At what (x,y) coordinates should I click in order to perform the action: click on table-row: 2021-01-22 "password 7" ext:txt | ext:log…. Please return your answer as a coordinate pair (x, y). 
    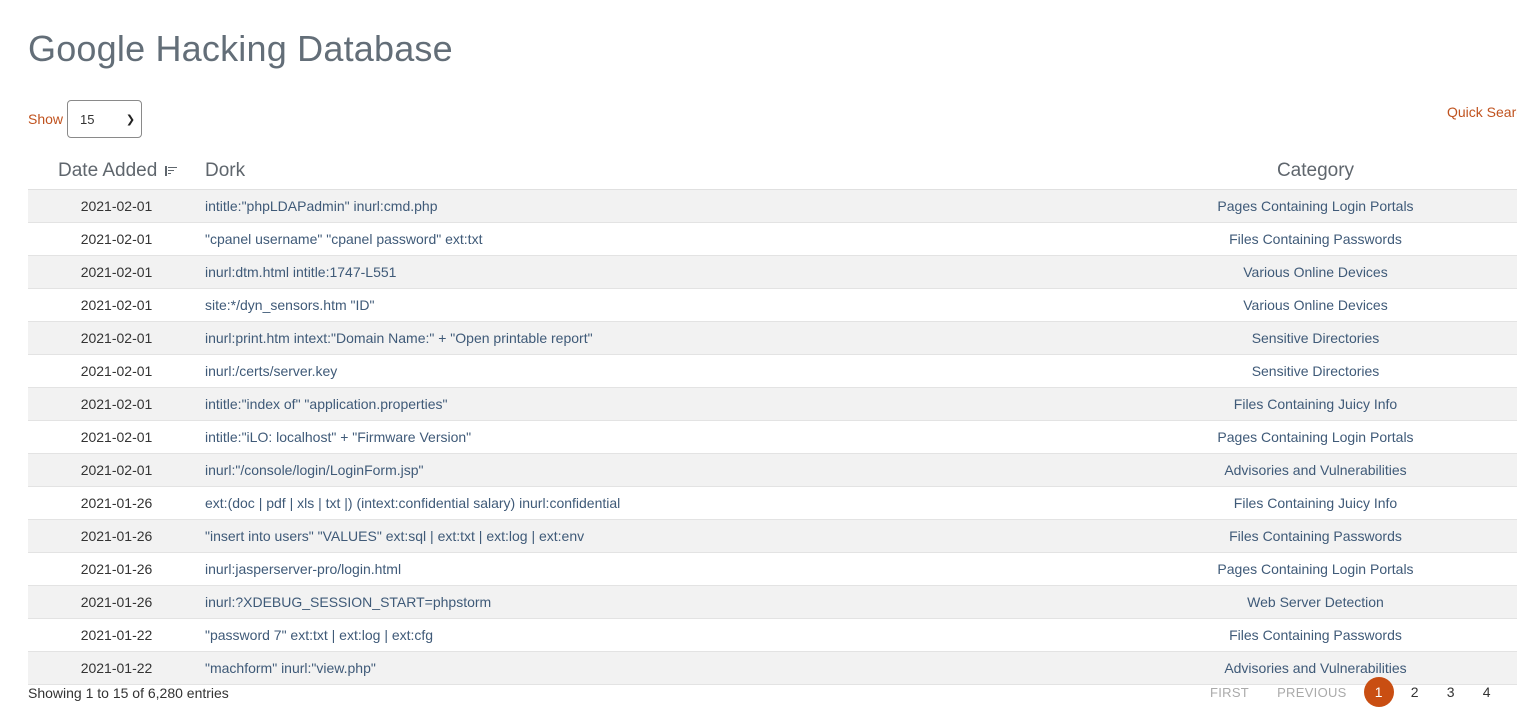
    Looking at the image, I should click on (772, 635).